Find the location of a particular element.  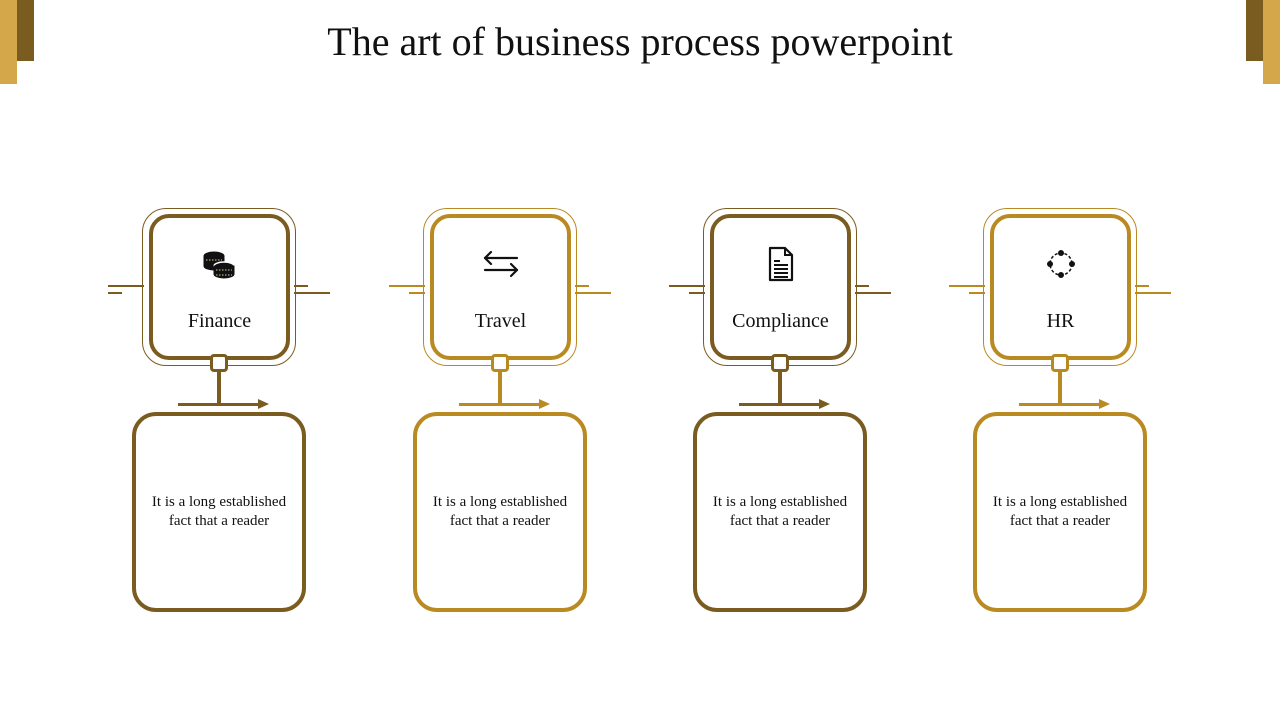

coins-icon is located at coordinates (219, 264).